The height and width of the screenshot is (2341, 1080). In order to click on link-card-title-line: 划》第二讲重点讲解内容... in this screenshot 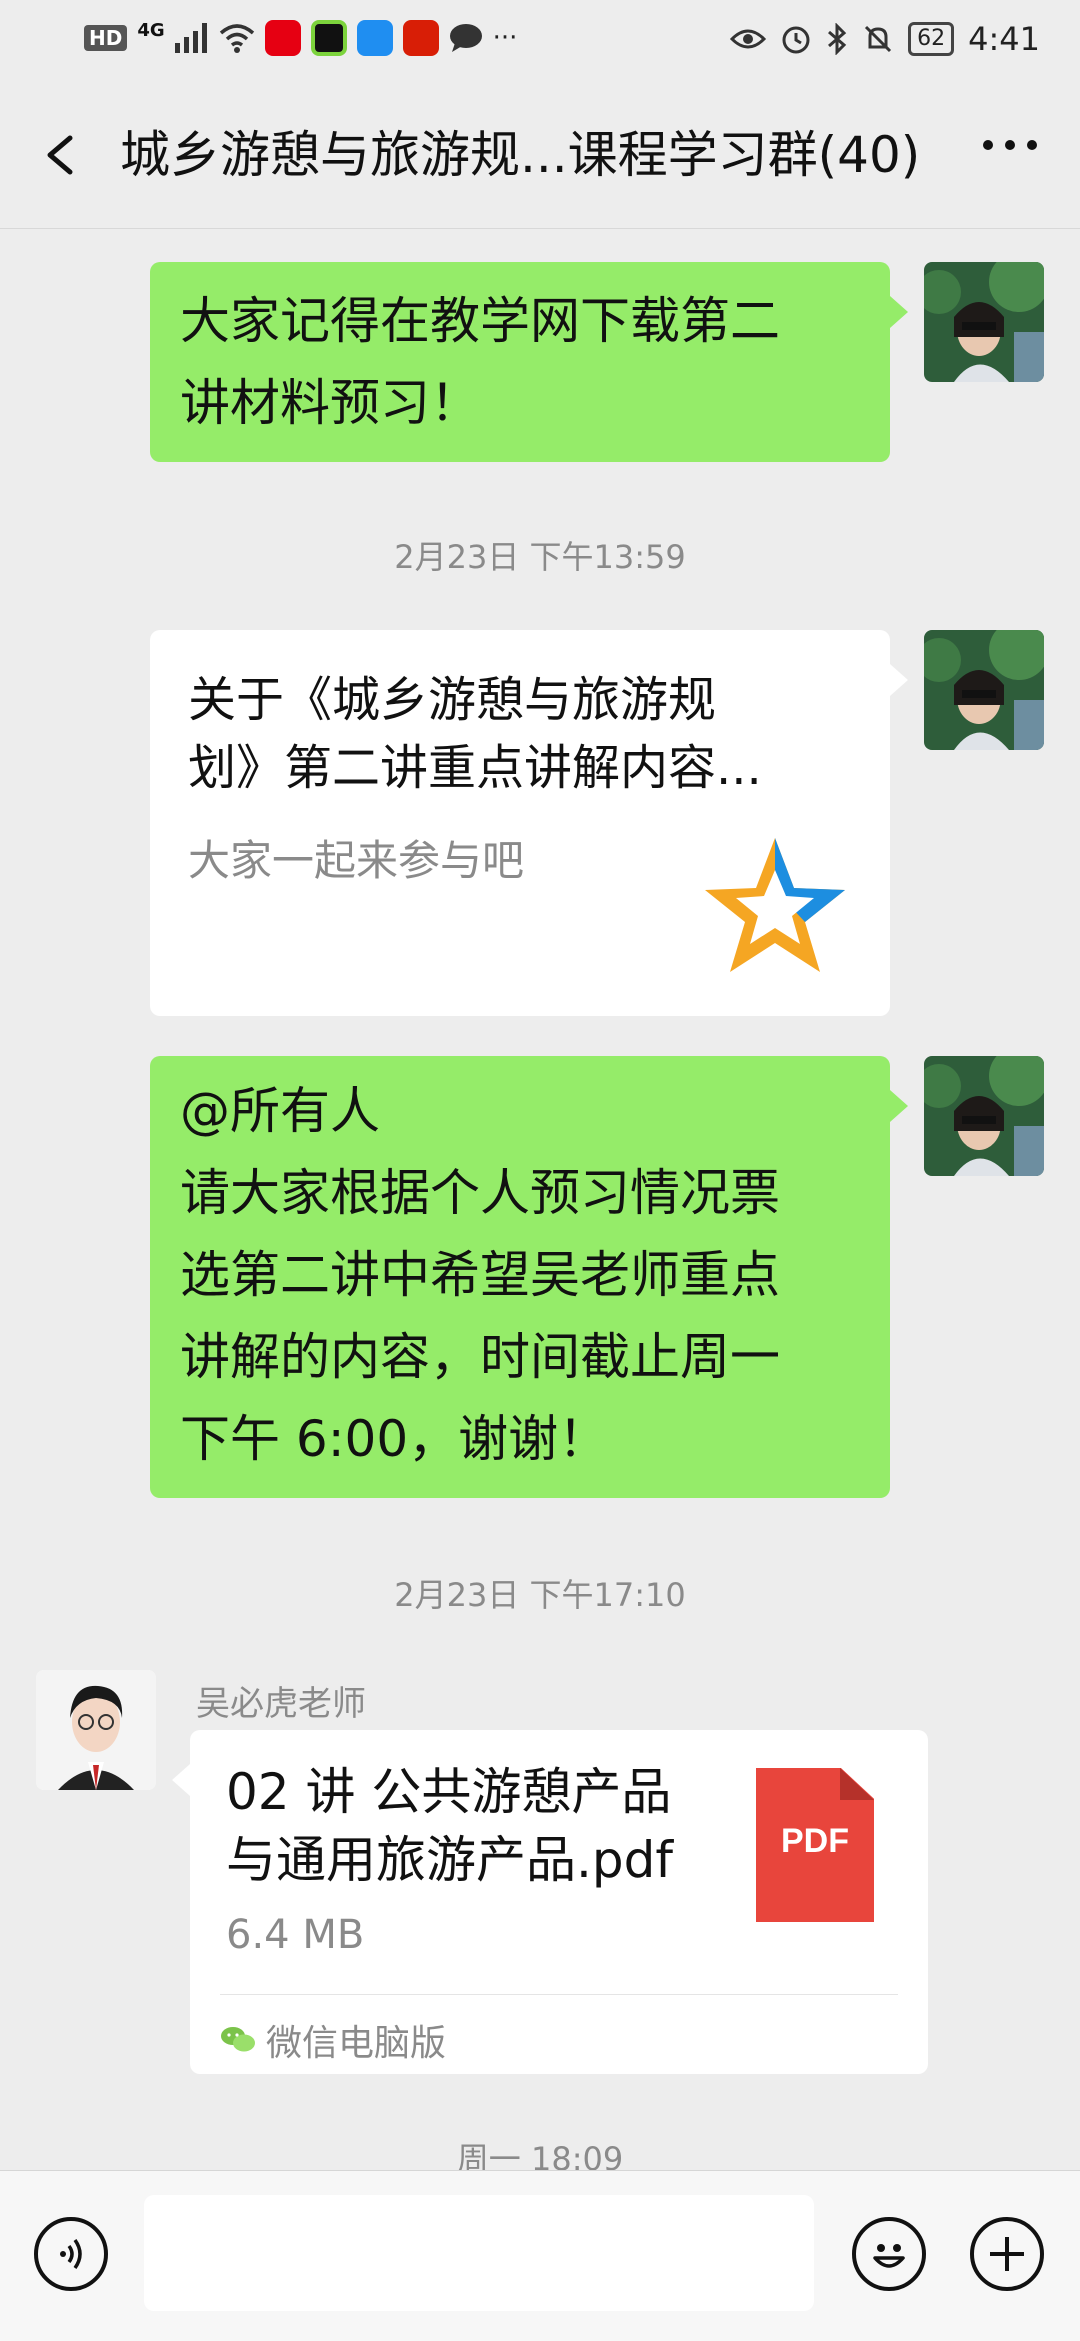, I will do `click(475, 768)`.